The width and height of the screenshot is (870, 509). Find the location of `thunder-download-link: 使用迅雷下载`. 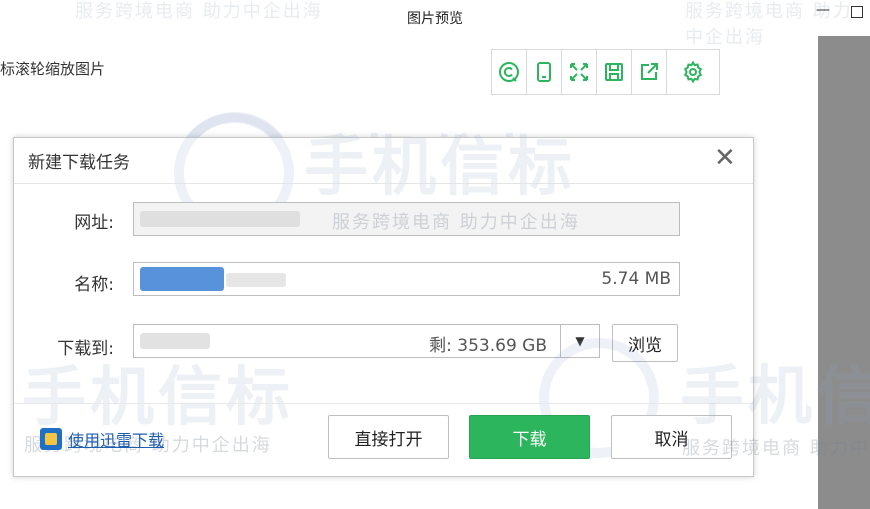

thunder-download-link: 使用迅雷下载 is located at coordinates (102, 439).